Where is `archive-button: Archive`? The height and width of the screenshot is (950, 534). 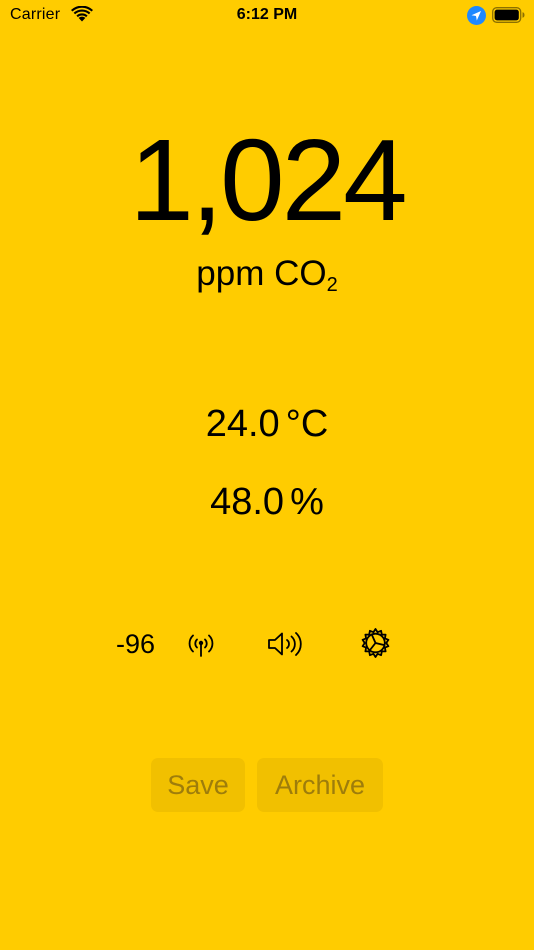 archive-button: Archive is located at coordinates (320, 785).